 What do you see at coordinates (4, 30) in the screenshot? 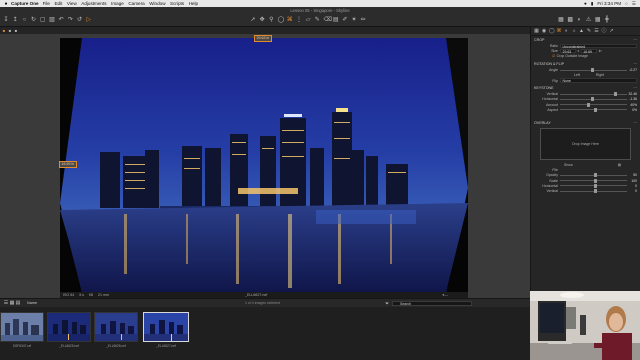
I see `library-tab-icon: ■` at bounding box center [4, 30].